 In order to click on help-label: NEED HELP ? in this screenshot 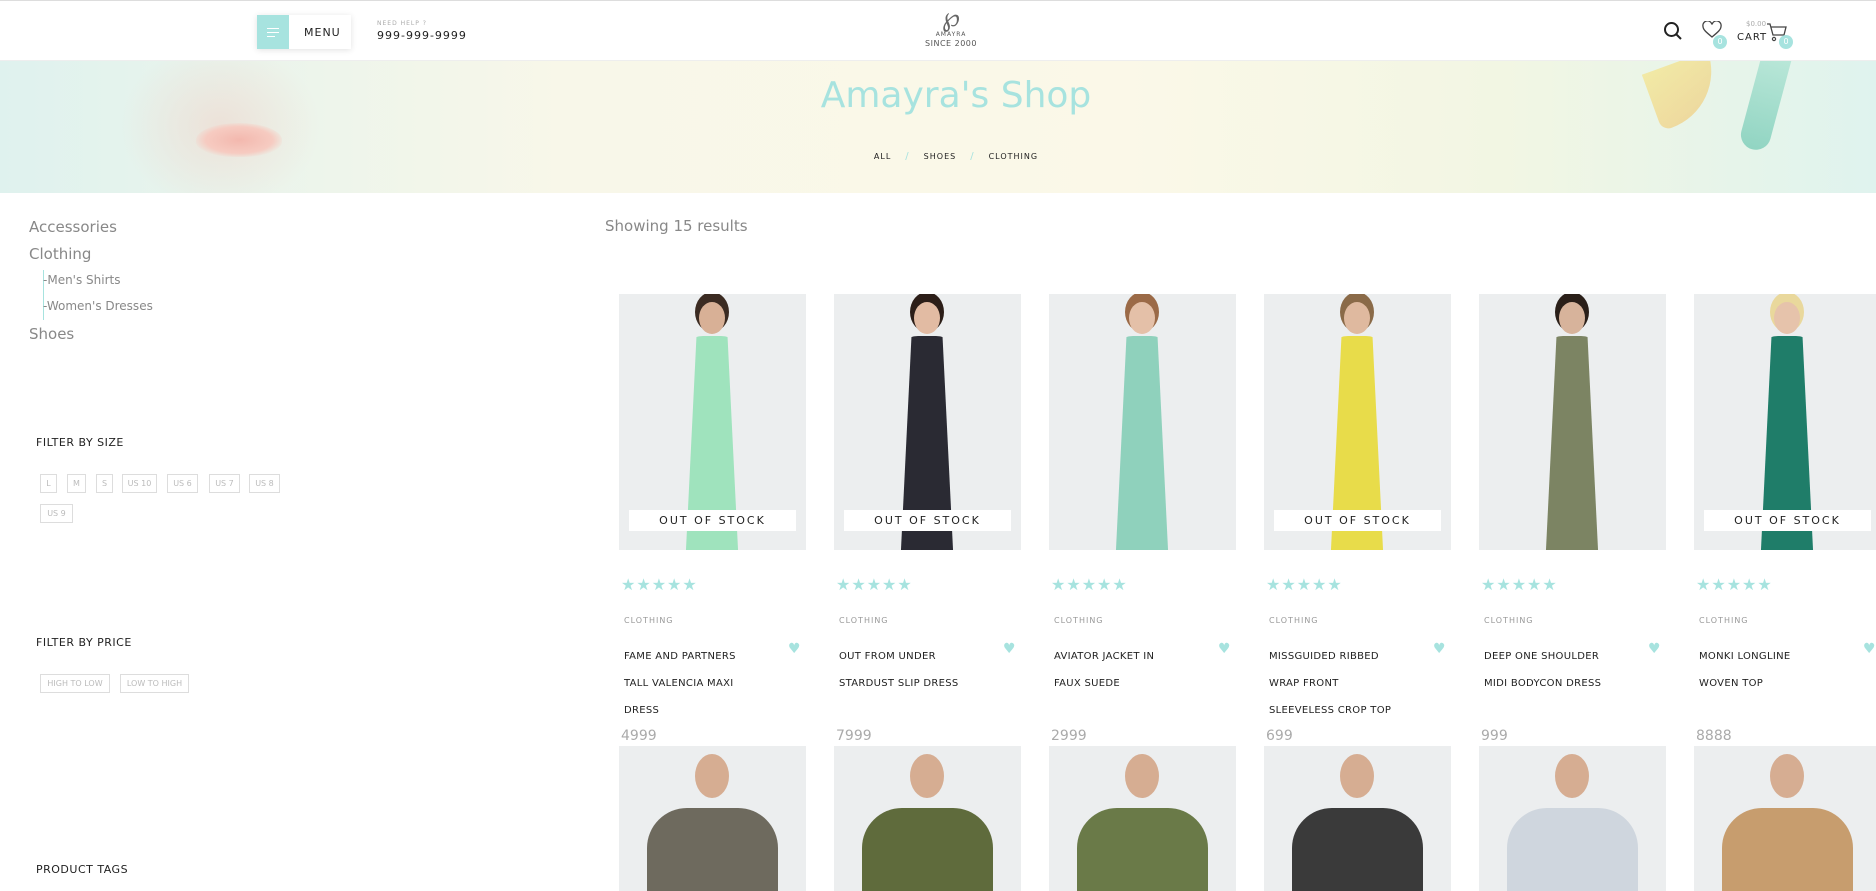, I will do `click(402, 23)`.